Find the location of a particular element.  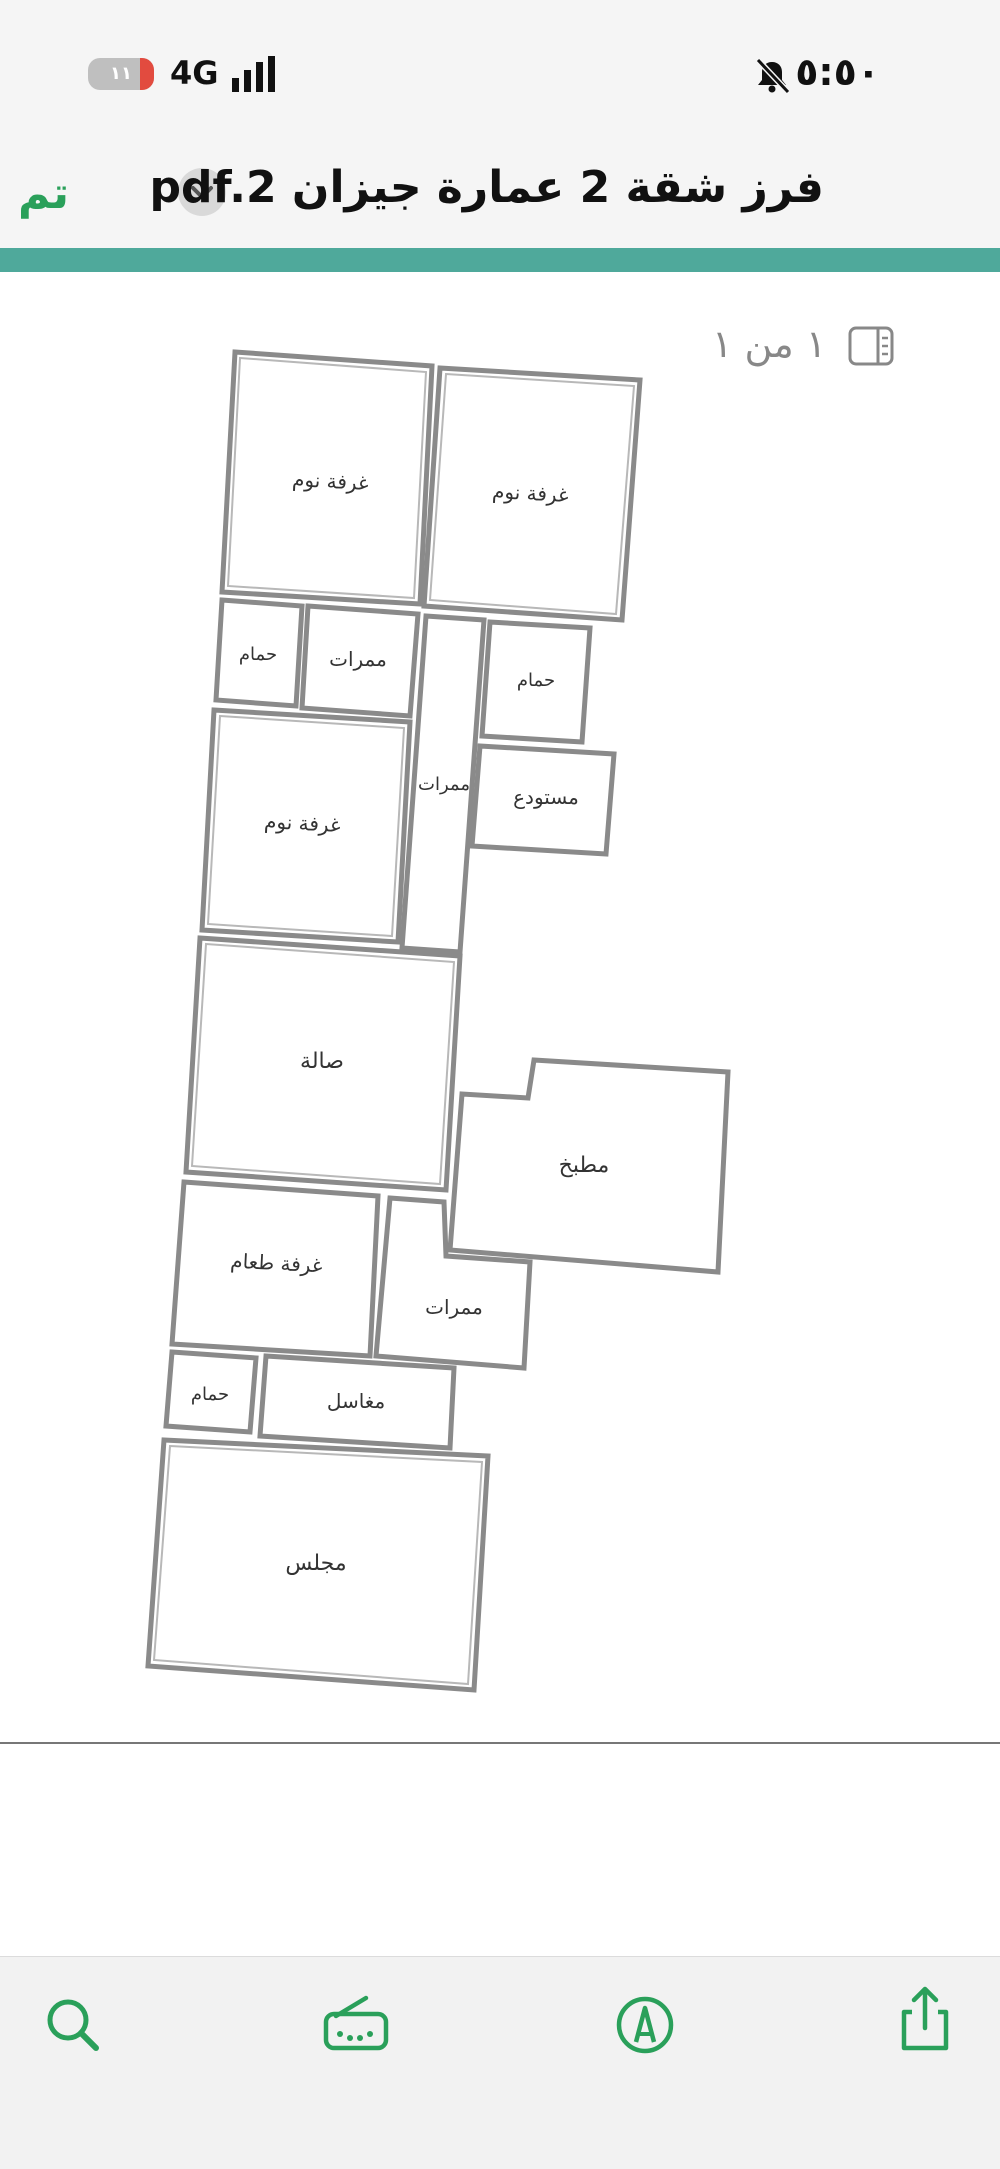

document-title: فرز شقة 2 عمارة جيزان pdf.2 is located at coordinates (487, 187).